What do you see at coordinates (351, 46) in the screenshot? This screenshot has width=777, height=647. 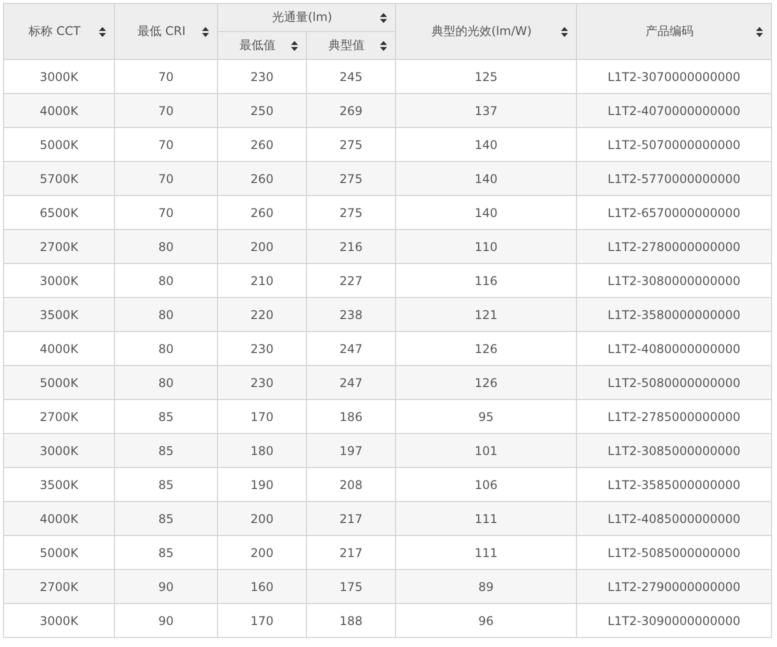 I see `column-header: 典型值` at bounding box center [351, 46].